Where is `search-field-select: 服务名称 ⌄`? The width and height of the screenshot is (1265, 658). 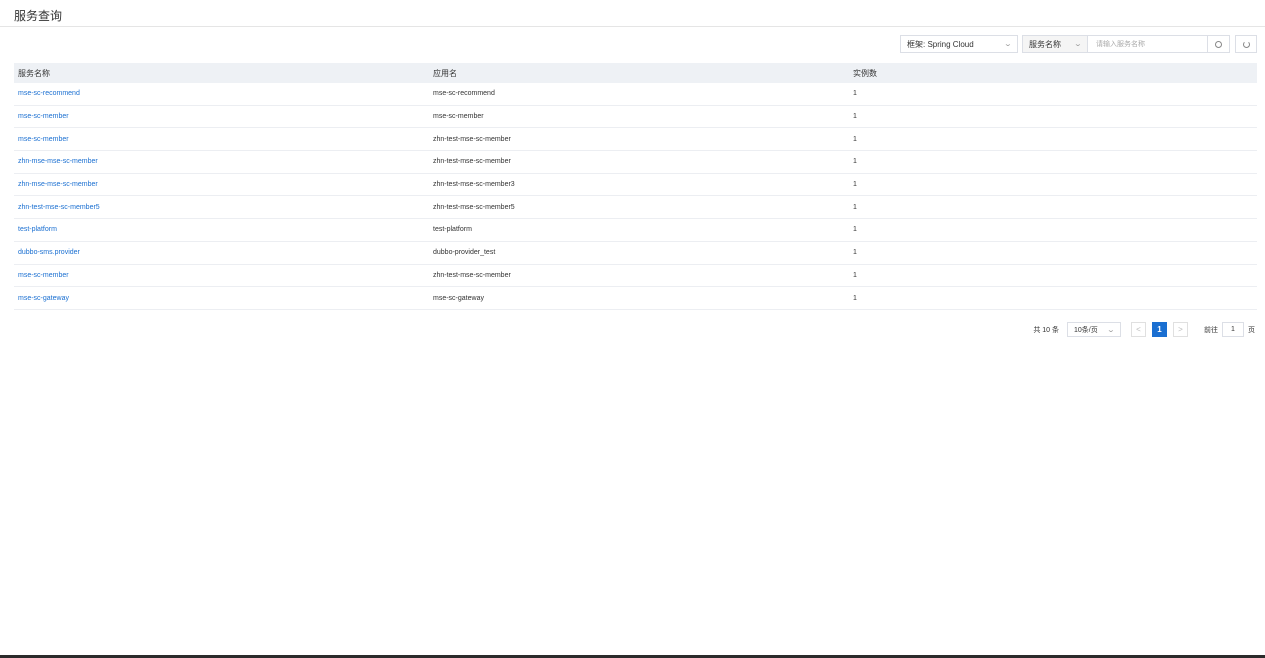
search-field-select: 服务名称 ⌄ is located at coordinates (1055, 44).